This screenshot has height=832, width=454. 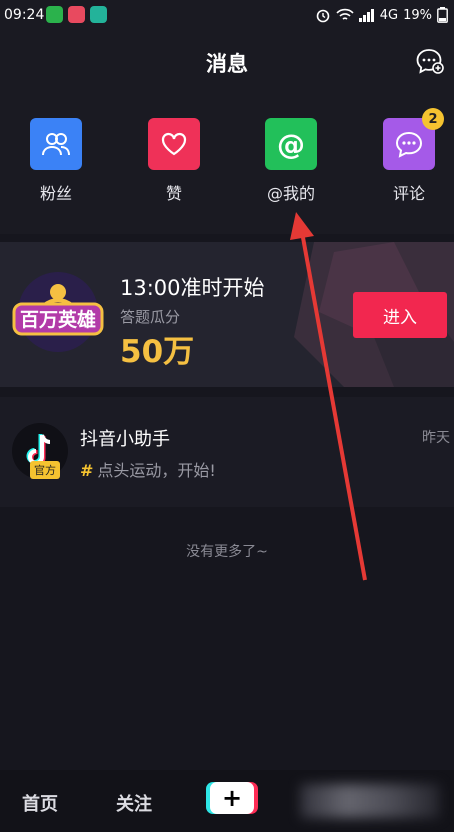 What do you see at coordinates (125, 439) in the screenshot?
I see `sender-name: 抖音小助手` at bounding box center [125, 439].